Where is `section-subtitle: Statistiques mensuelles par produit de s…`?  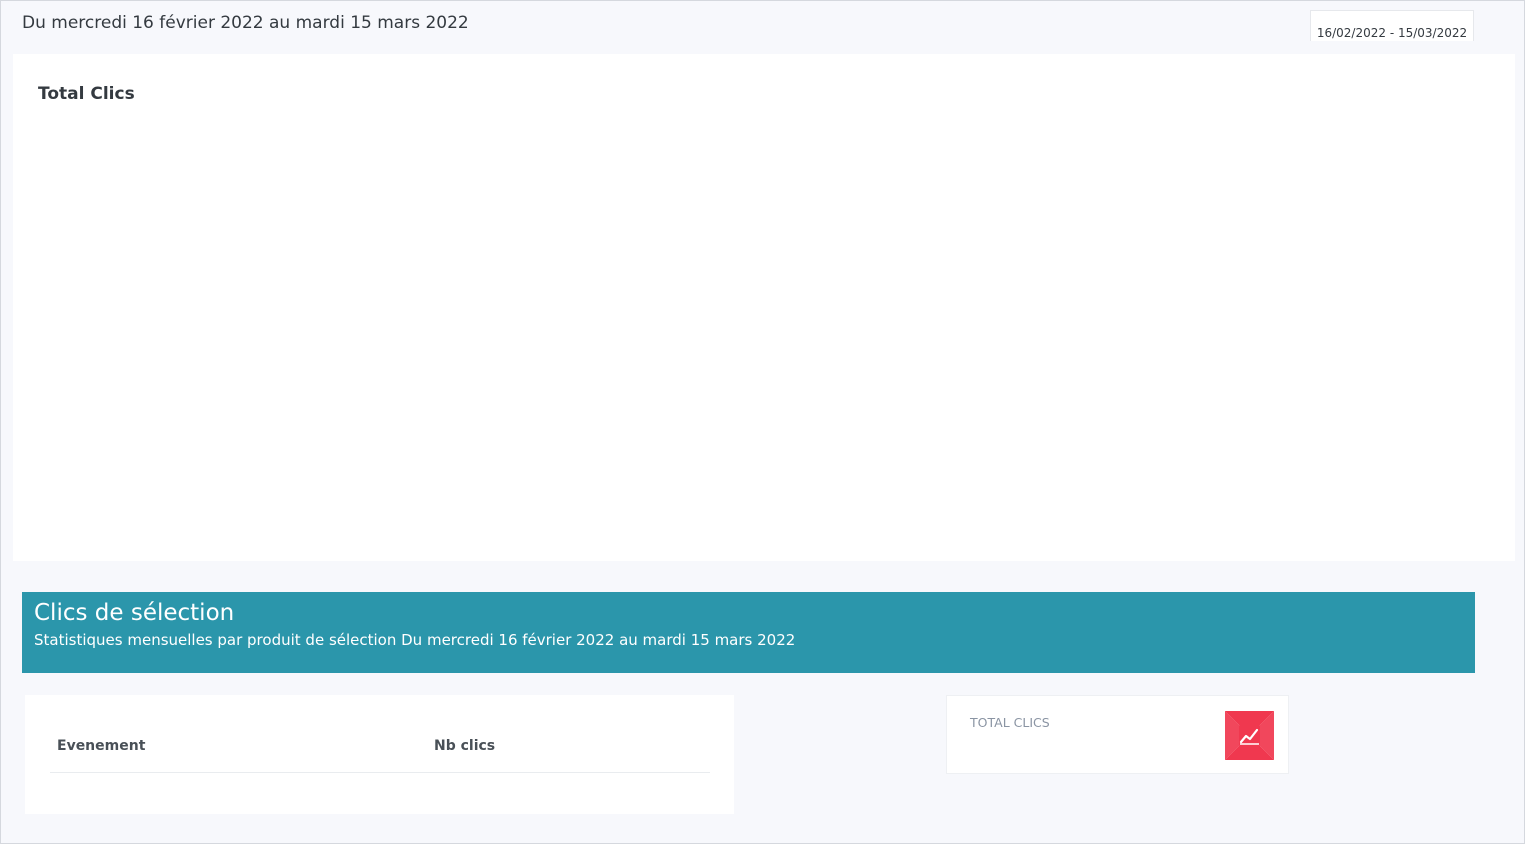
section-subtitle: Statistiques mensuelles par produit de s… is located at coordinates (415, 640).